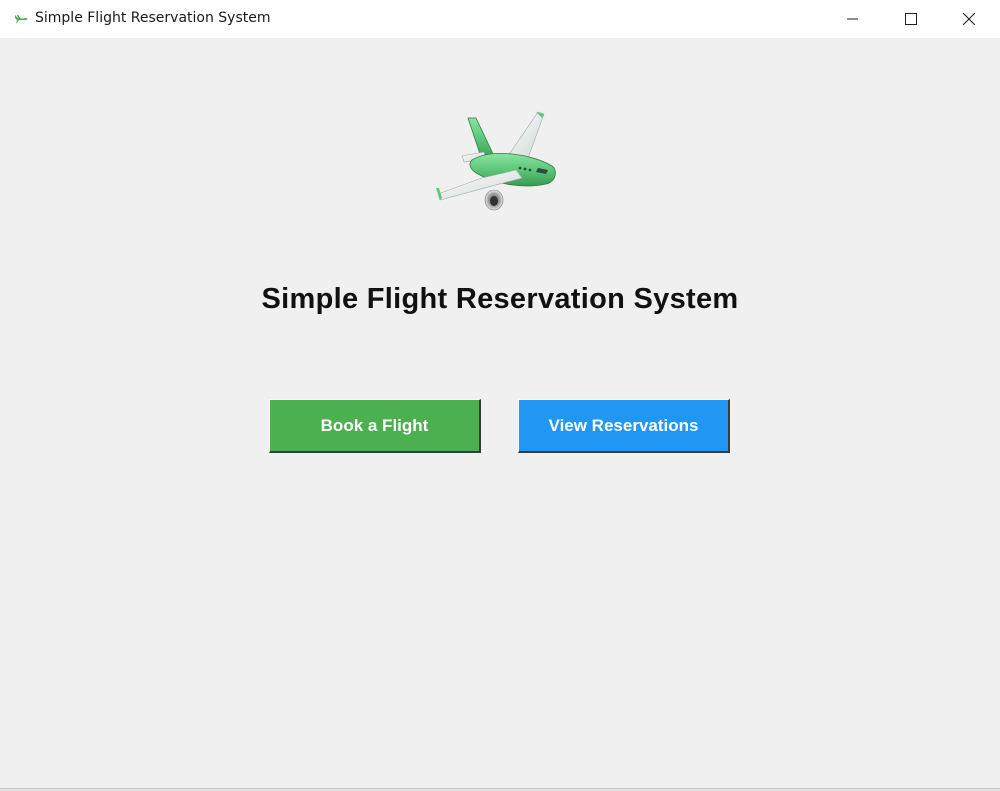 The image size is (1000, 791). I want to click on close-icon, so click(969, 19).